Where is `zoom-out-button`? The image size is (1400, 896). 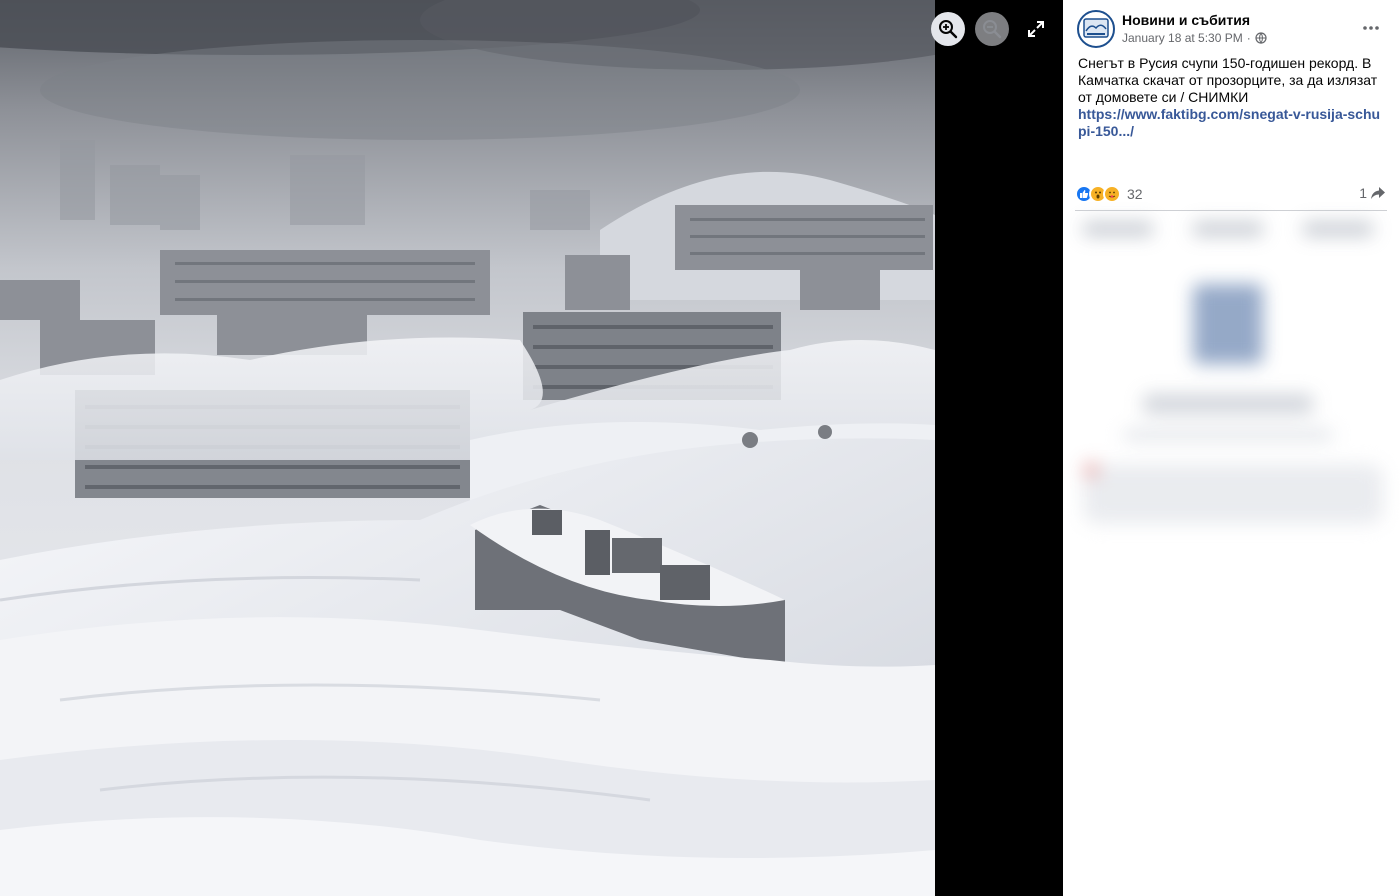
zoom-out-button is located at coordinates (992, 29).